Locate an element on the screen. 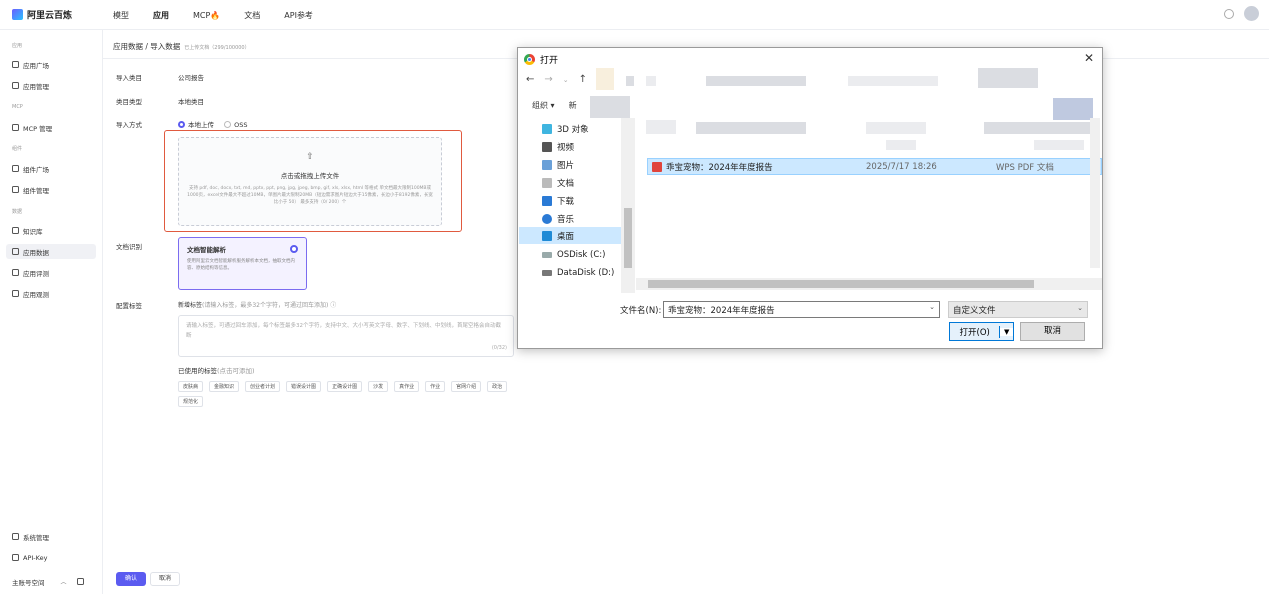 The image size is (1269, 594). tag-count: (0/32) is located at coordinates (499, 348).